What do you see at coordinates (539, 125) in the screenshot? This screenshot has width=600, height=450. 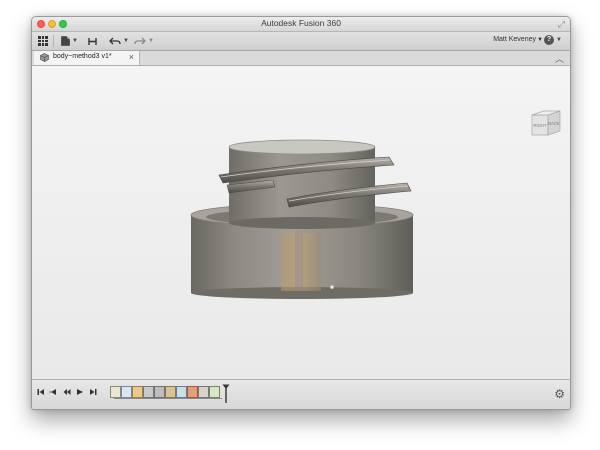 I see `viewcube-face-right: RIGHT` at bounding box center [539, 125].